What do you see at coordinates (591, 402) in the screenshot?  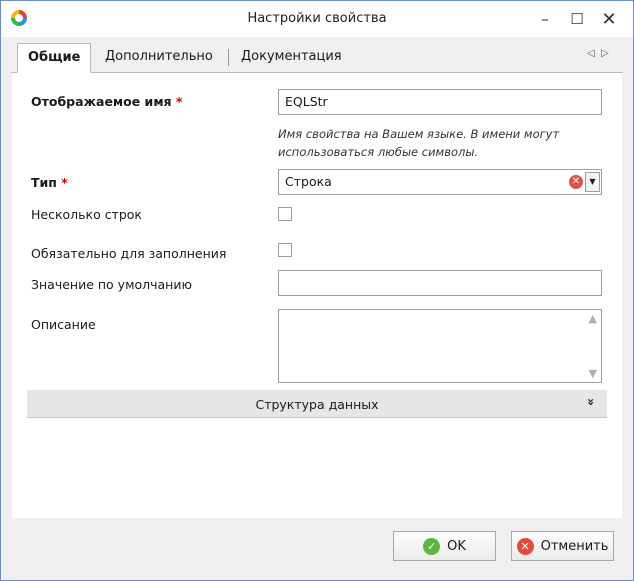 I see `chevron-double-down-icon: »` at bounding box center [591, 402].